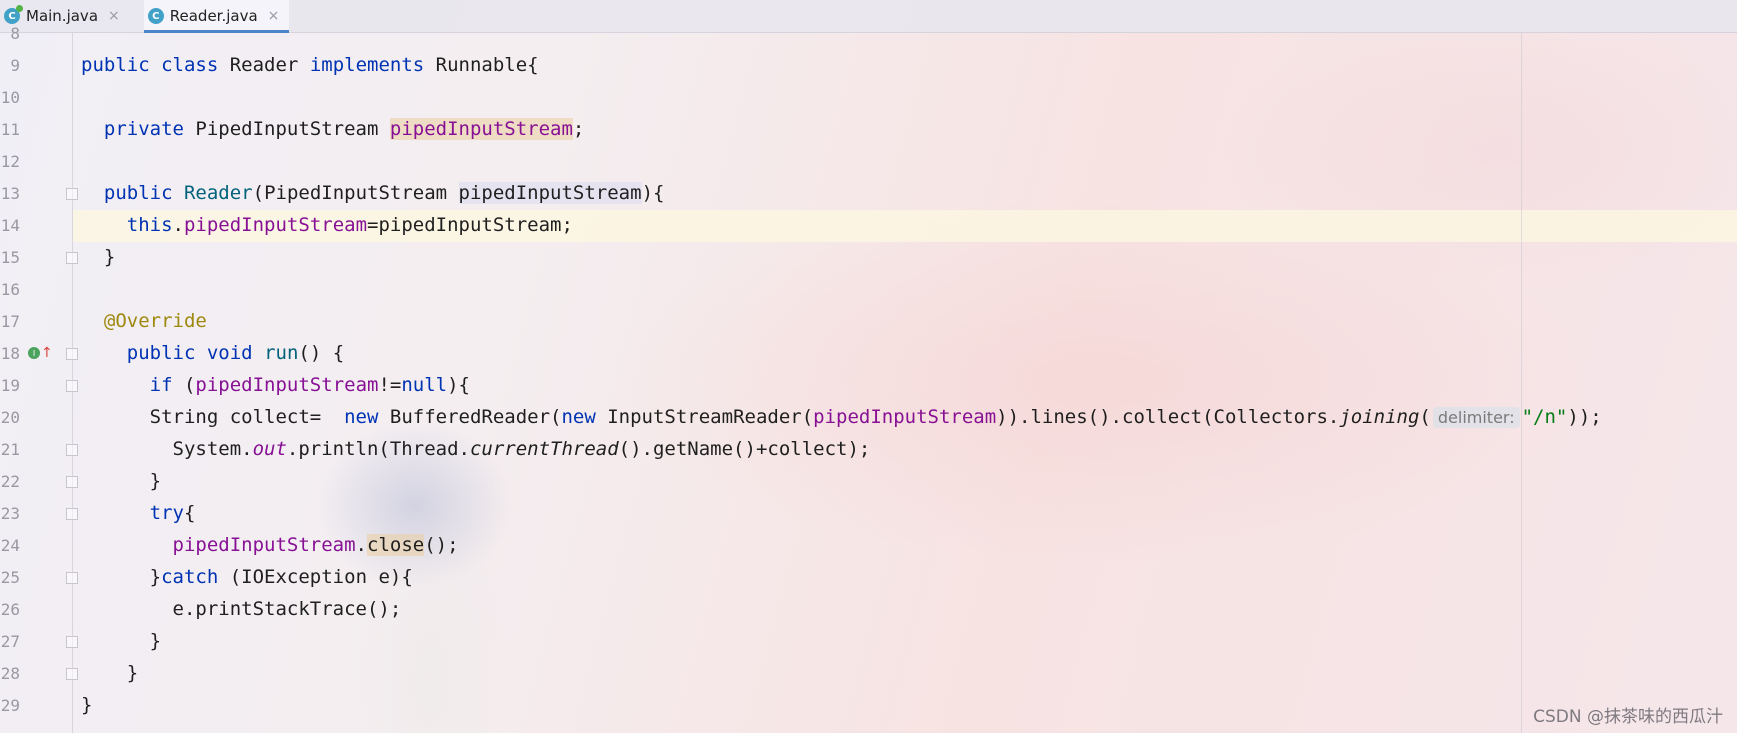 The width and height of the screenshot is (1737, 733). I want to click on code-line-26: e.printStackTrace();, so click(909, 609).